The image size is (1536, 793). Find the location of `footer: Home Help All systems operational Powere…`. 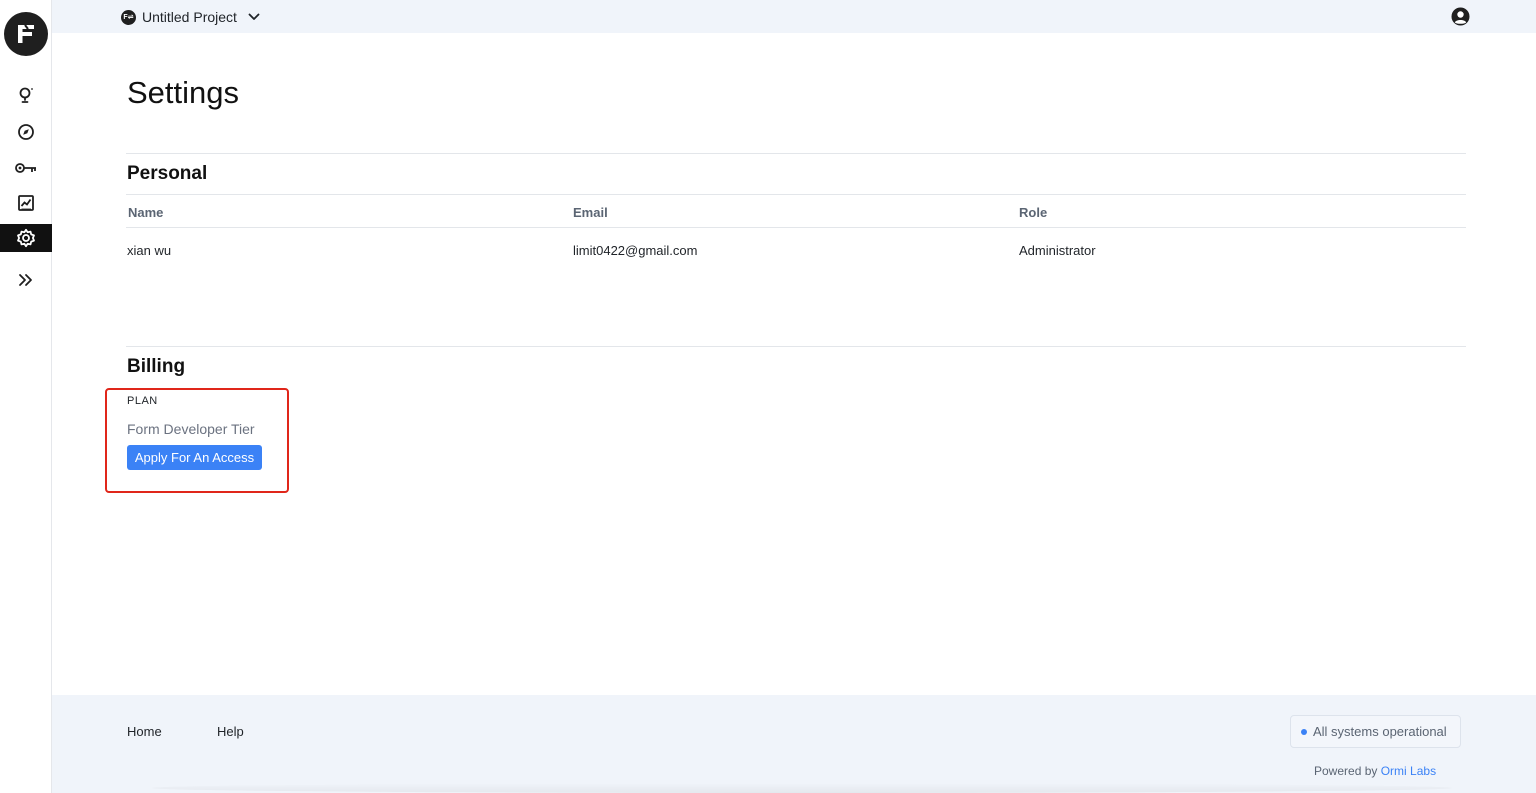

footer: Home Help All systems operational Powere… is located at coordinates (794, 744).